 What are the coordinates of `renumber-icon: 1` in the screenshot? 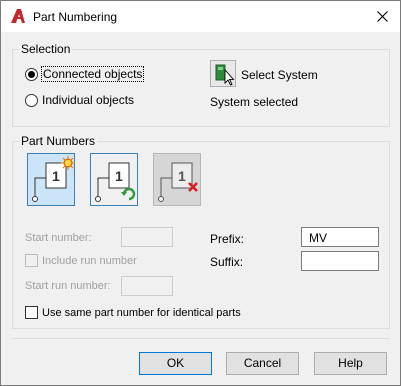 It's located at (115, 182).